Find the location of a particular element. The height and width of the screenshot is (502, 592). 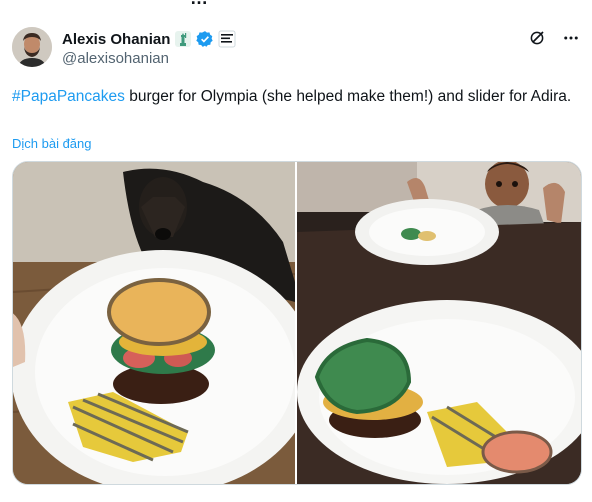

avatar is located at coordinates (32, 47).